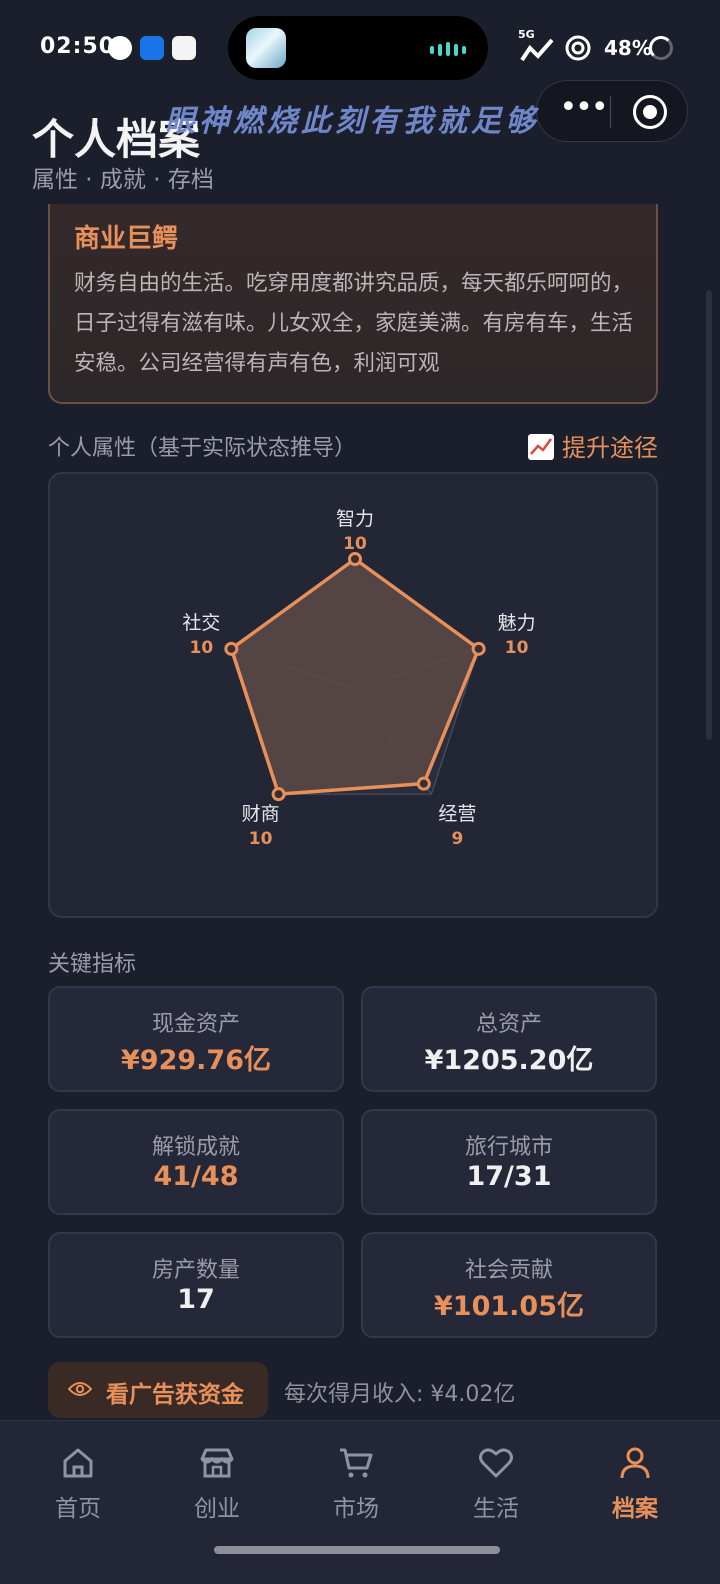 Image resolution: width=720 pixels, height=1584 pixels. I want to click on tab-business: 创业, so click(217, 1488).